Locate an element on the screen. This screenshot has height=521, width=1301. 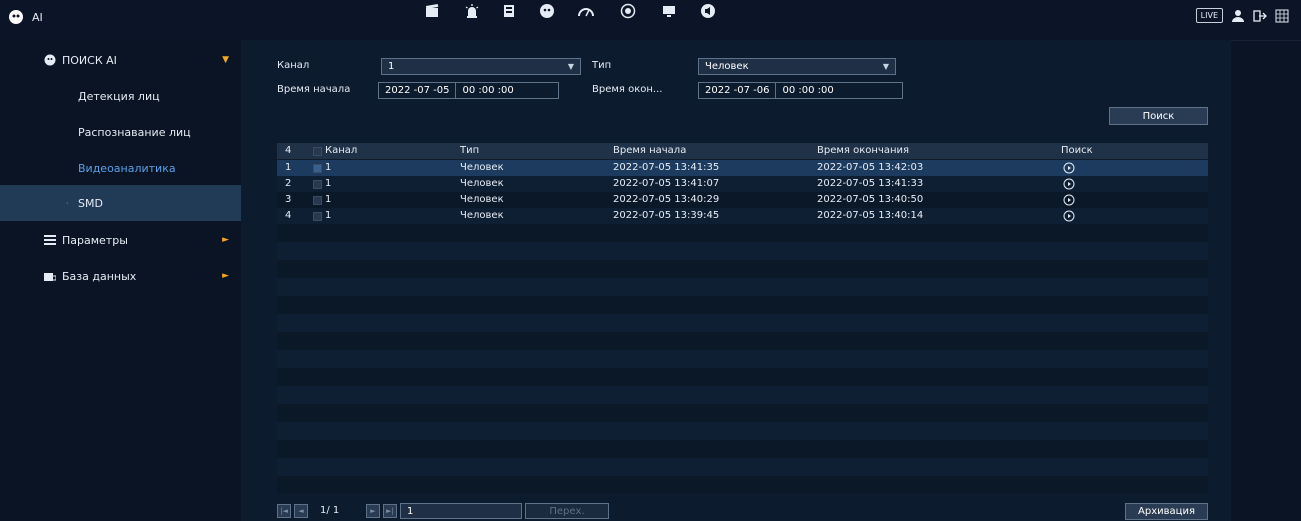
search-ai-icon is located at coordinates (50, 60).